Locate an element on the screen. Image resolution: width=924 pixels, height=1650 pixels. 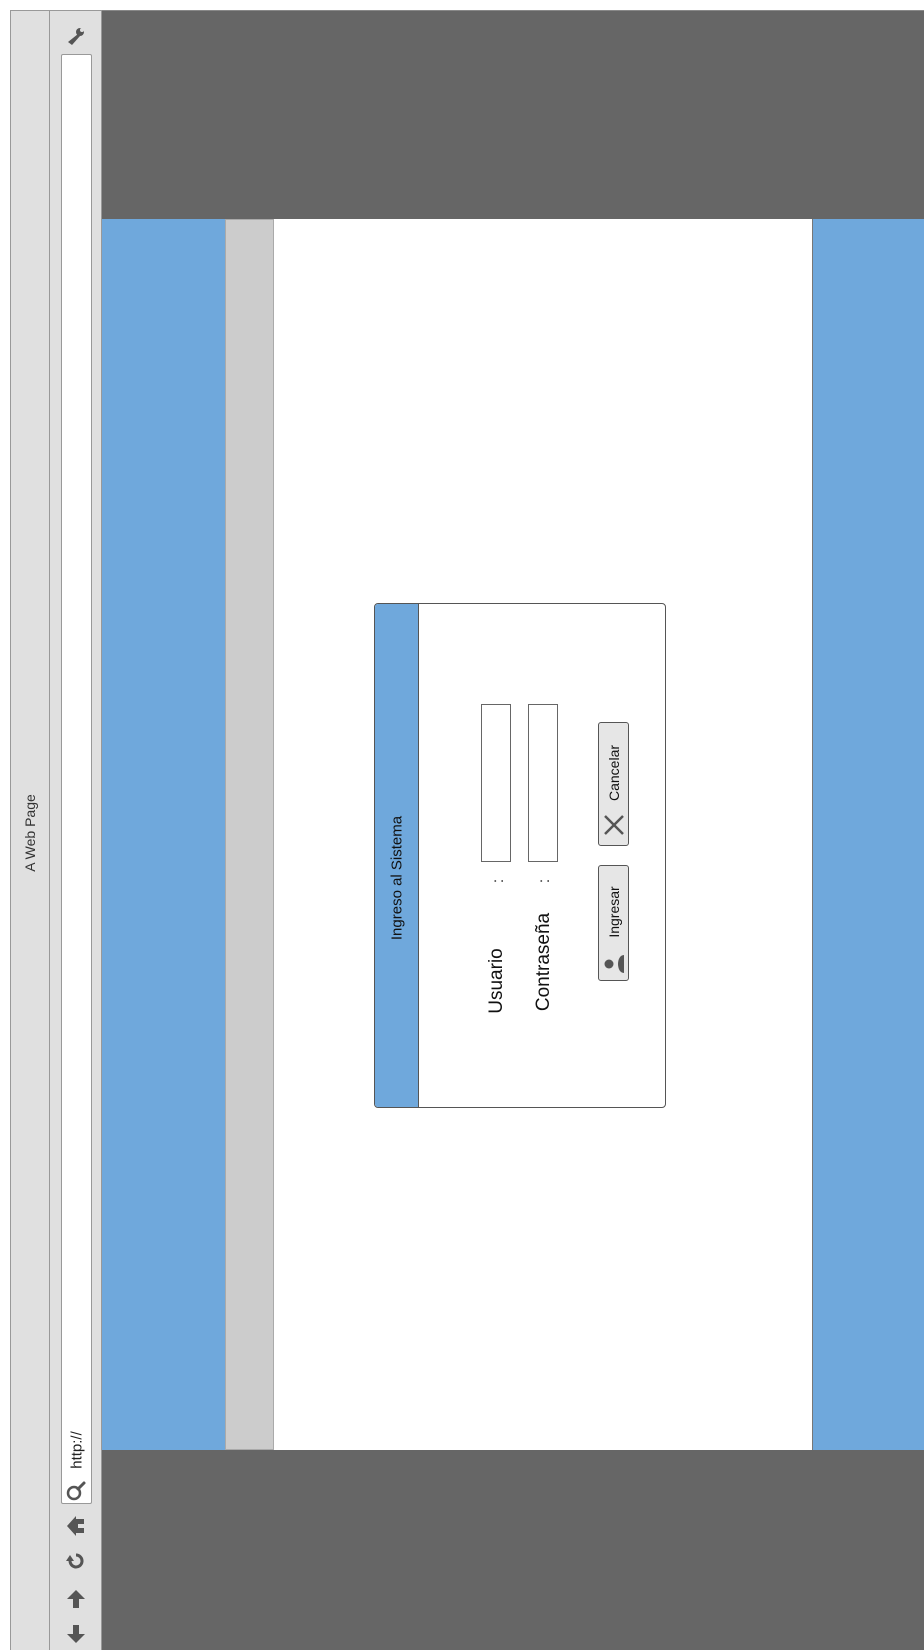
search-icon is located at coordinates (76, 1491).